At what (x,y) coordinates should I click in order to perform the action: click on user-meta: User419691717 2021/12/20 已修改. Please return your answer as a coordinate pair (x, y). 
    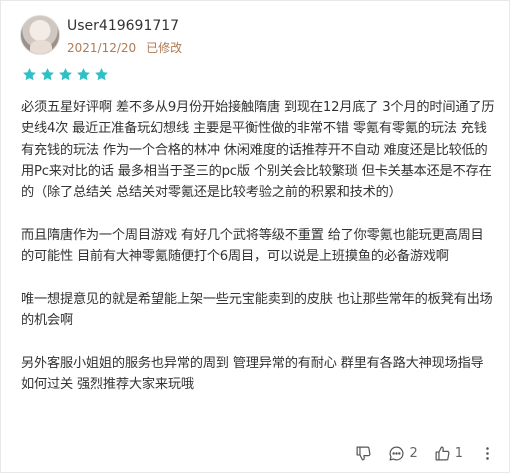
    Looking at the image, I should click on (124, 35).